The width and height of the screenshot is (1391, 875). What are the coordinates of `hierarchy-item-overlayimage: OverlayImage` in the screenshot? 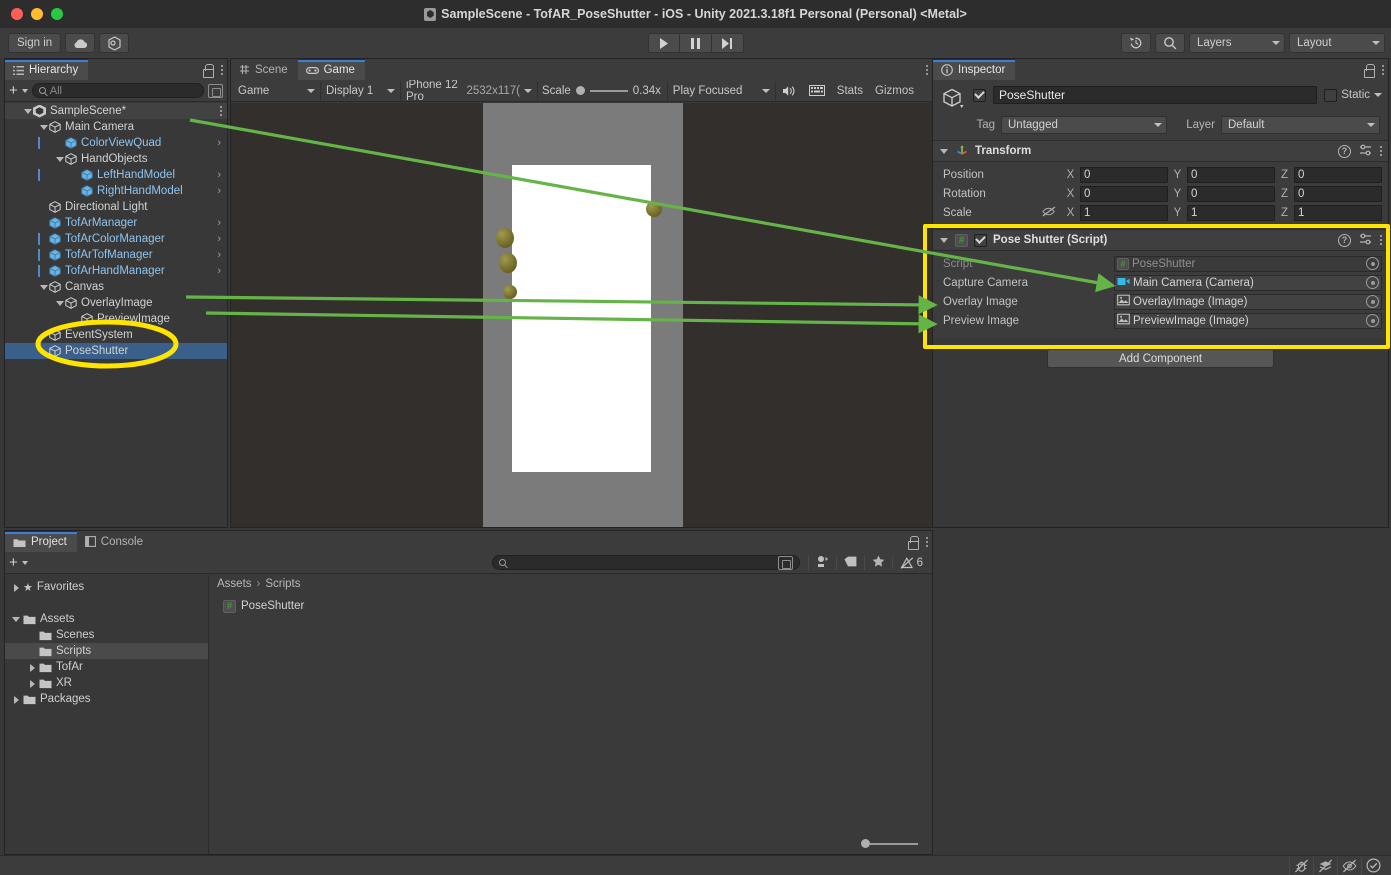 It's located at (116, 303).